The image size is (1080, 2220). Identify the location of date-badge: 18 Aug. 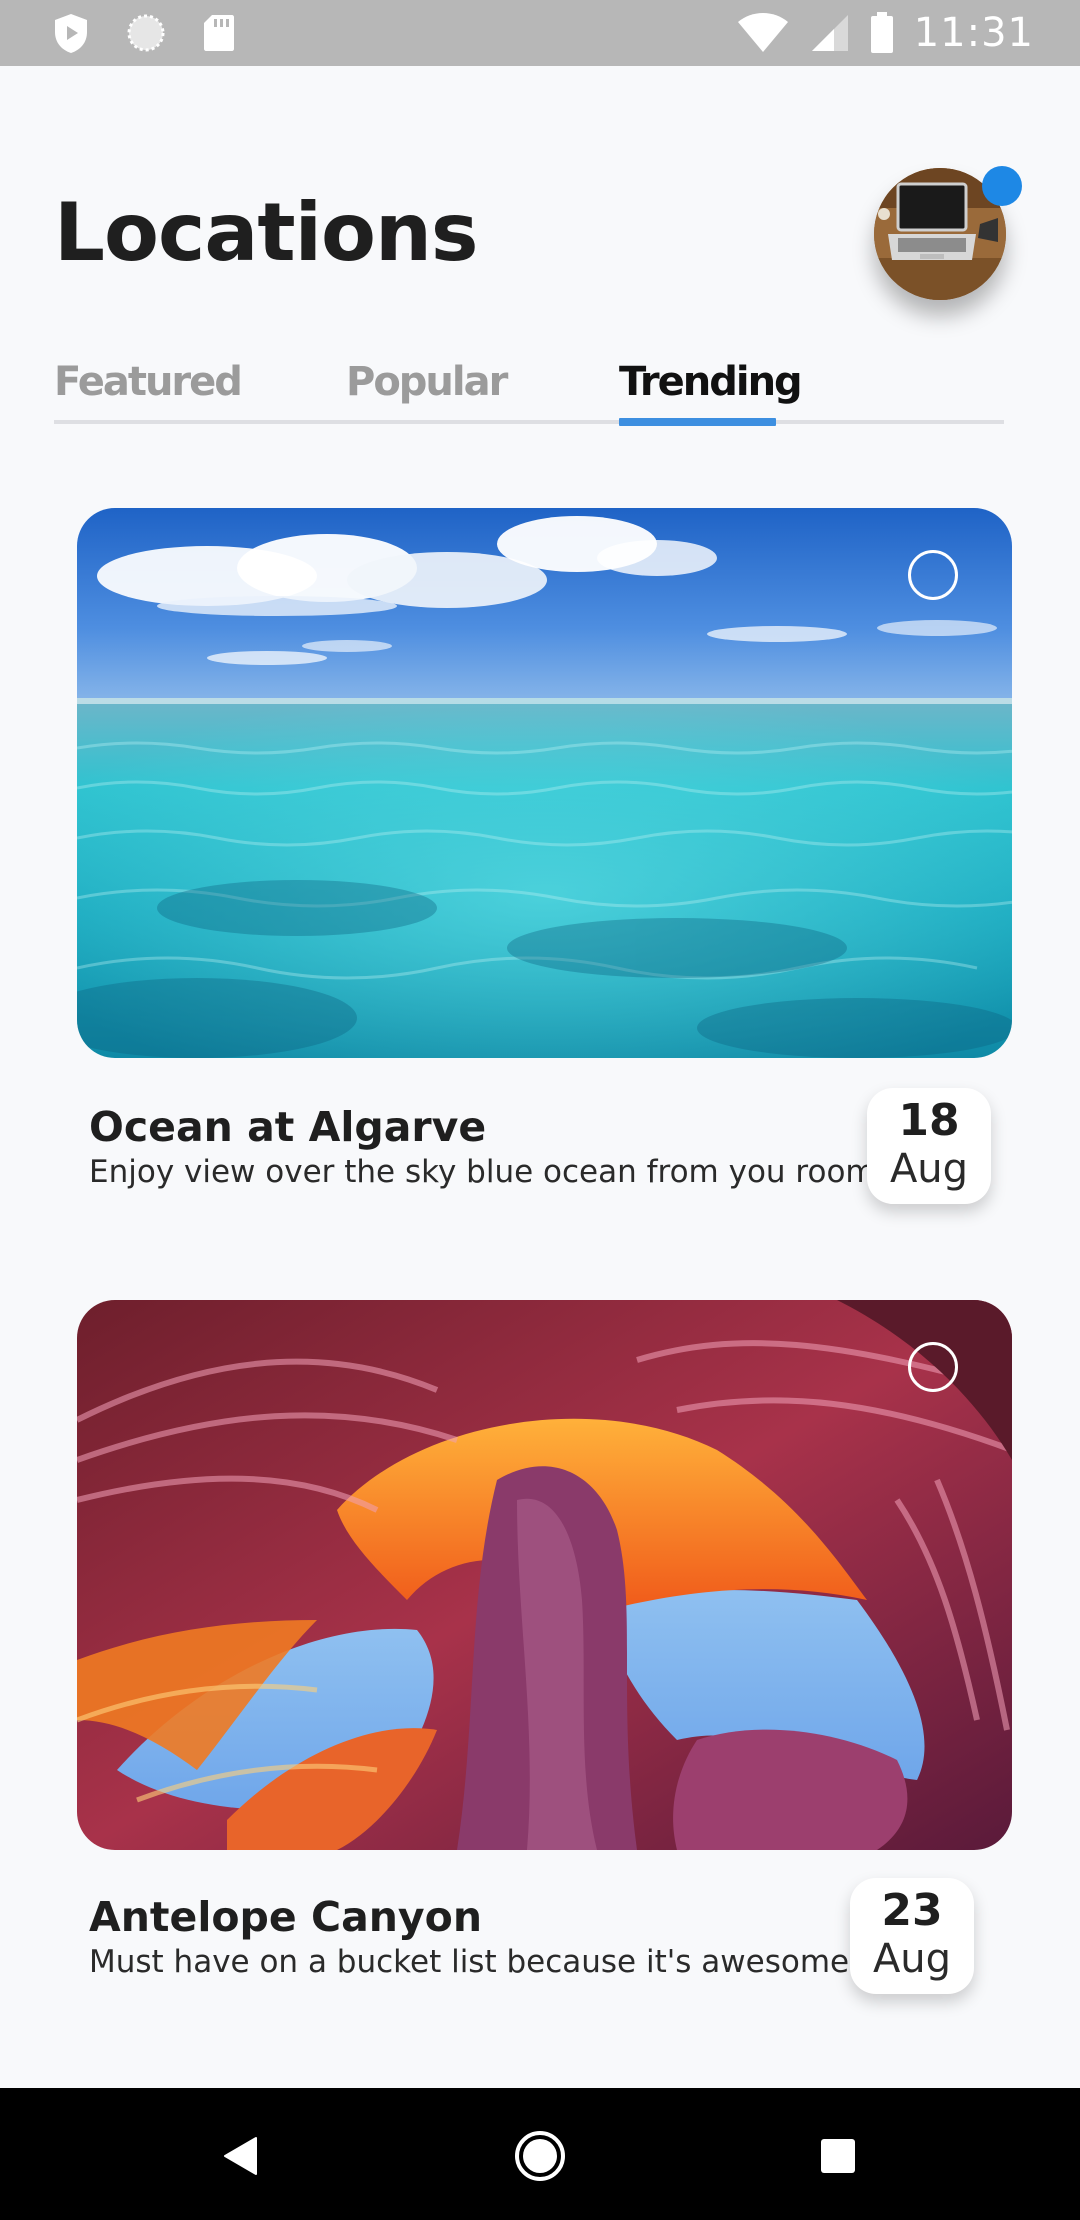
(929, 1146).